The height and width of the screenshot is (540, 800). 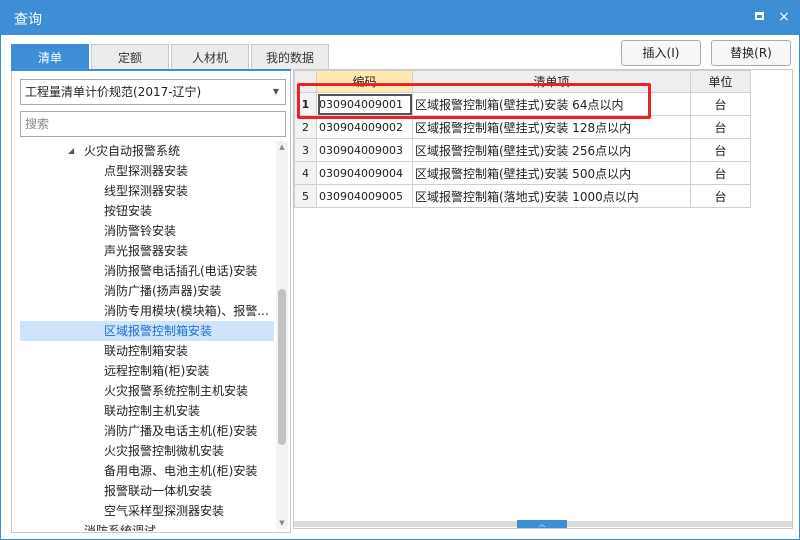 I want to click on splitter-grip-icon: ︿, so click(x=542, y=524).